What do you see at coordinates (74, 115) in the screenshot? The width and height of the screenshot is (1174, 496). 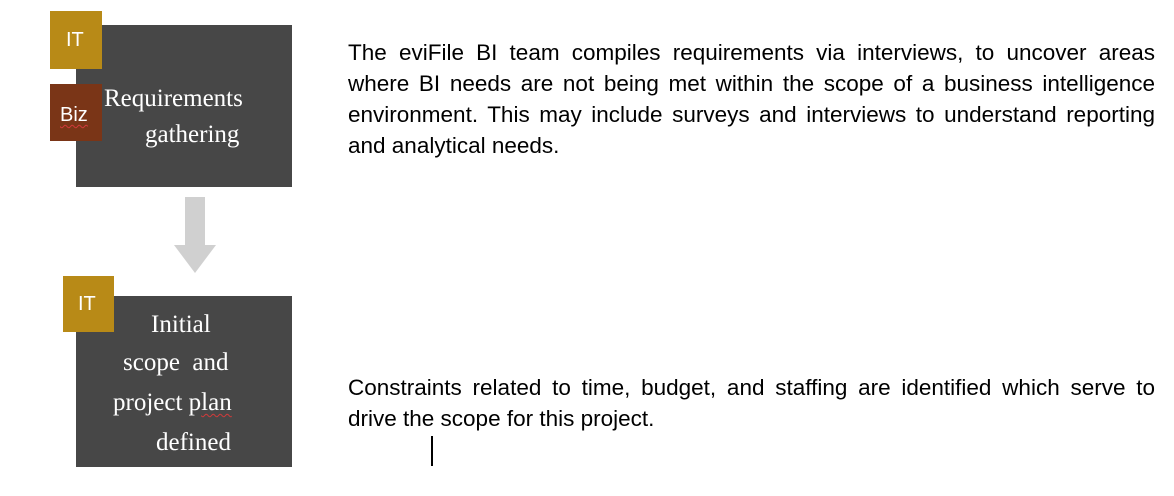 I see `biz-tag-label: Biz` at bounding box center [74, 115].